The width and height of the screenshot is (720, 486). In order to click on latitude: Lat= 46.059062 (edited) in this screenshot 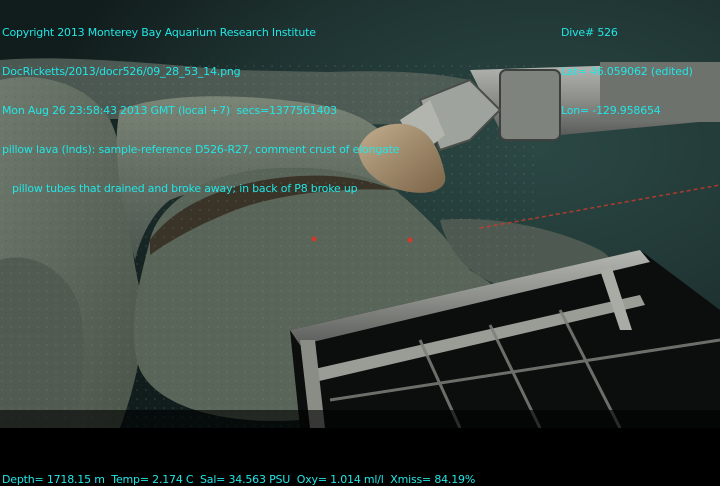, I will do `click(627, 71)`.